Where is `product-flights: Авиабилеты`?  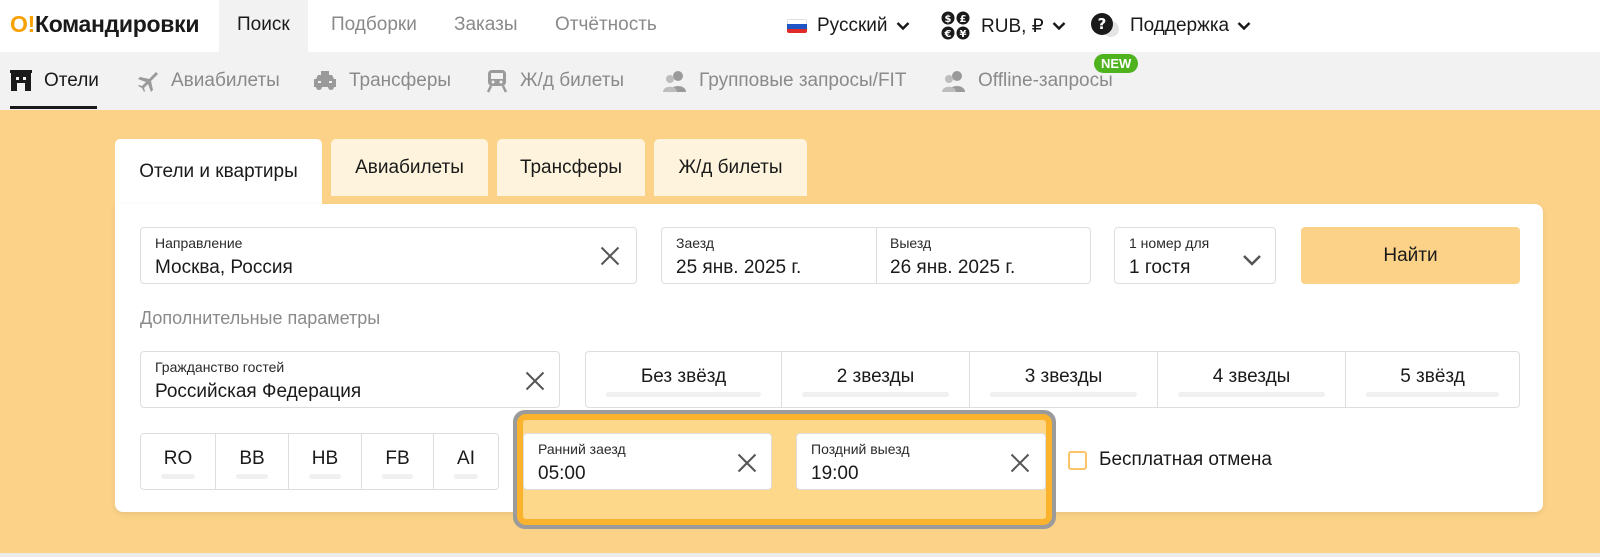 product-flights: Авиабилеты is located at coordinates (207, 81).